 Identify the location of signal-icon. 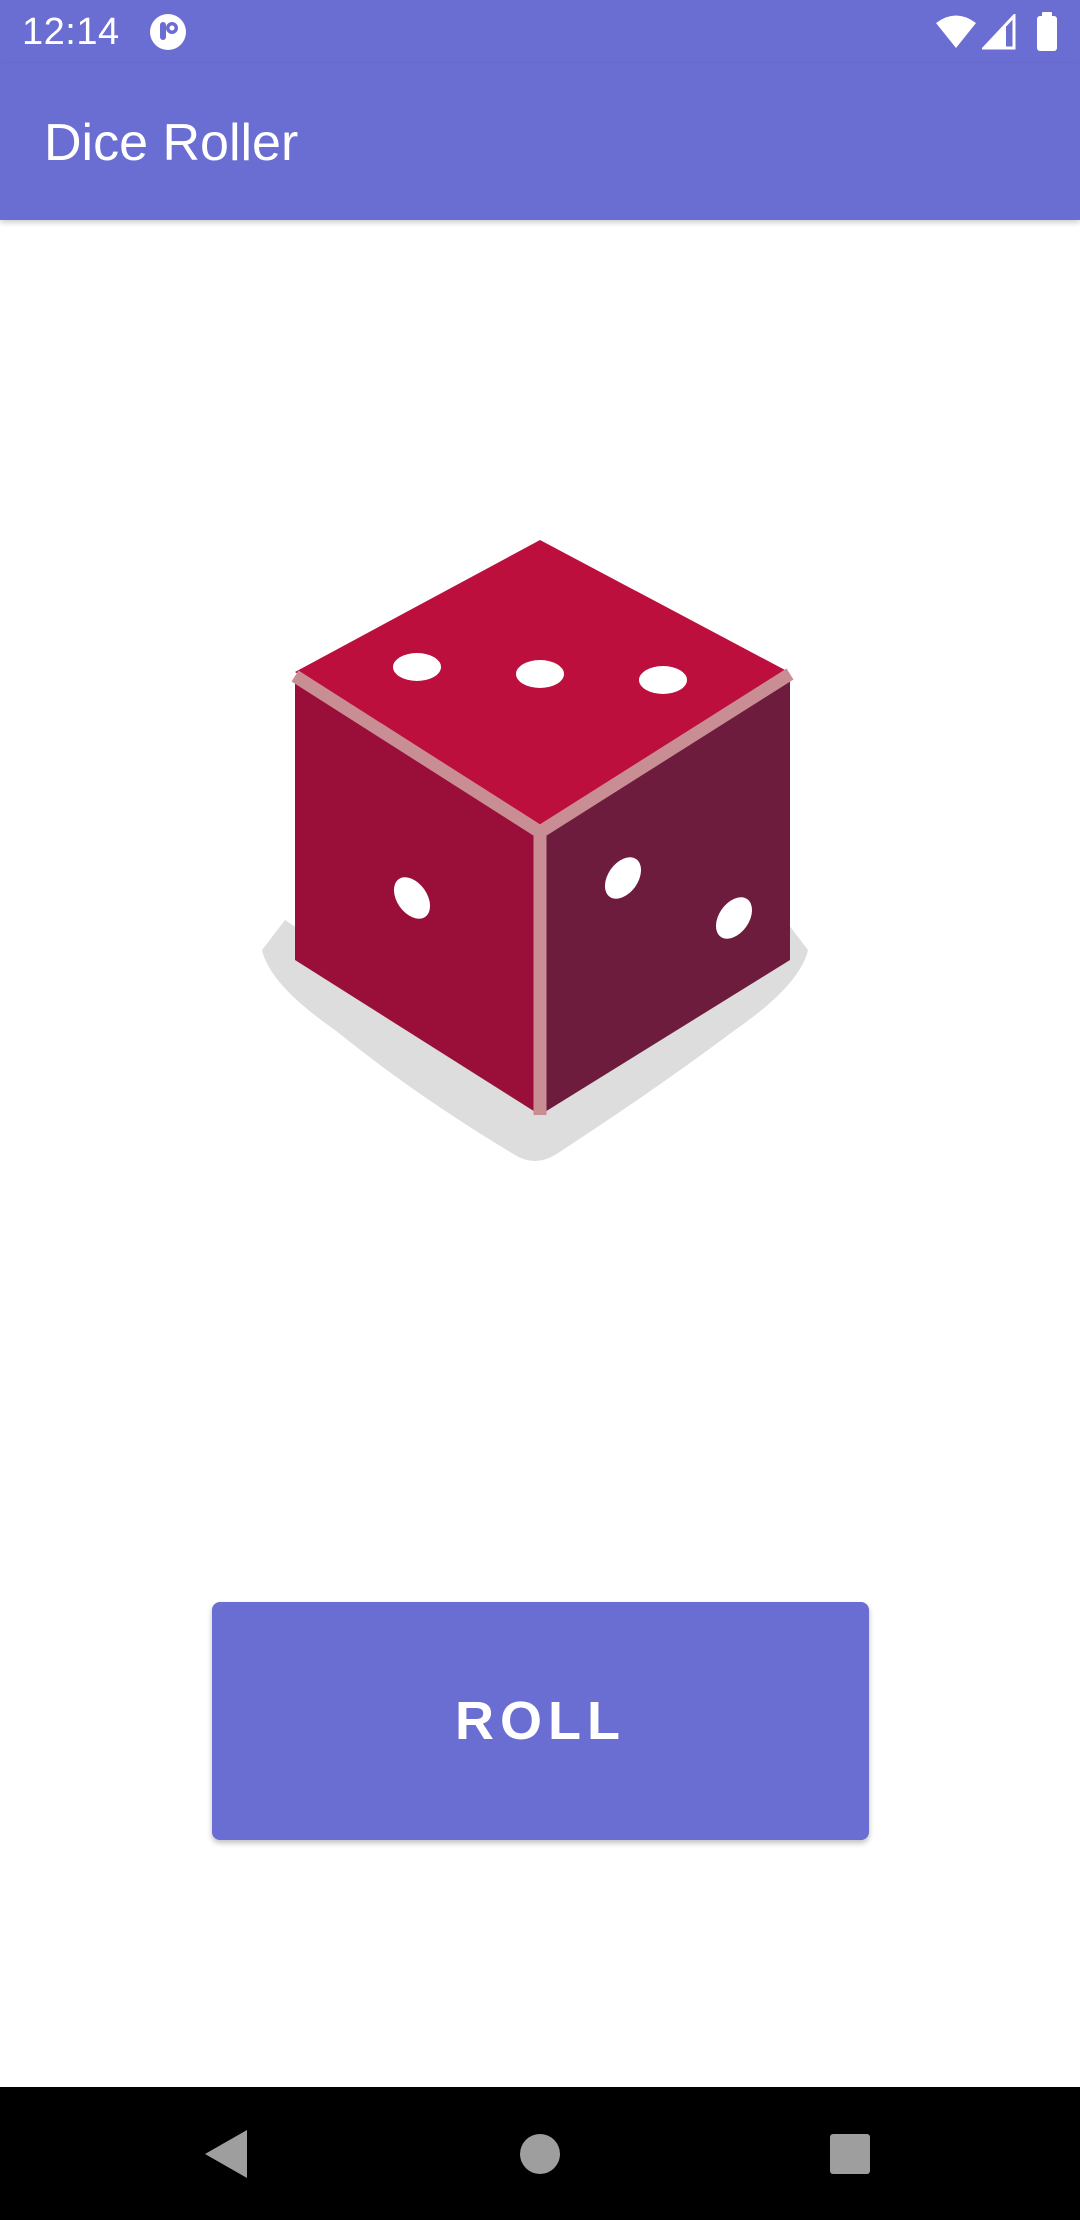
(999, 32).